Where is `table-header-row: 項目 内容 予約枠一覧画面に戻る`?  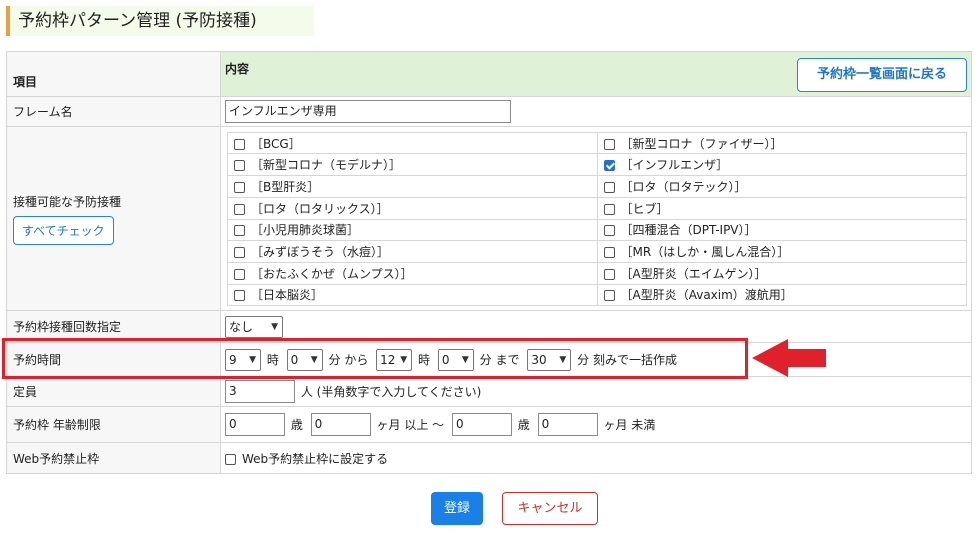 table-header-row: 項目 内容 予約枠一覧画面に戻る is located at coordinates (489, 74).